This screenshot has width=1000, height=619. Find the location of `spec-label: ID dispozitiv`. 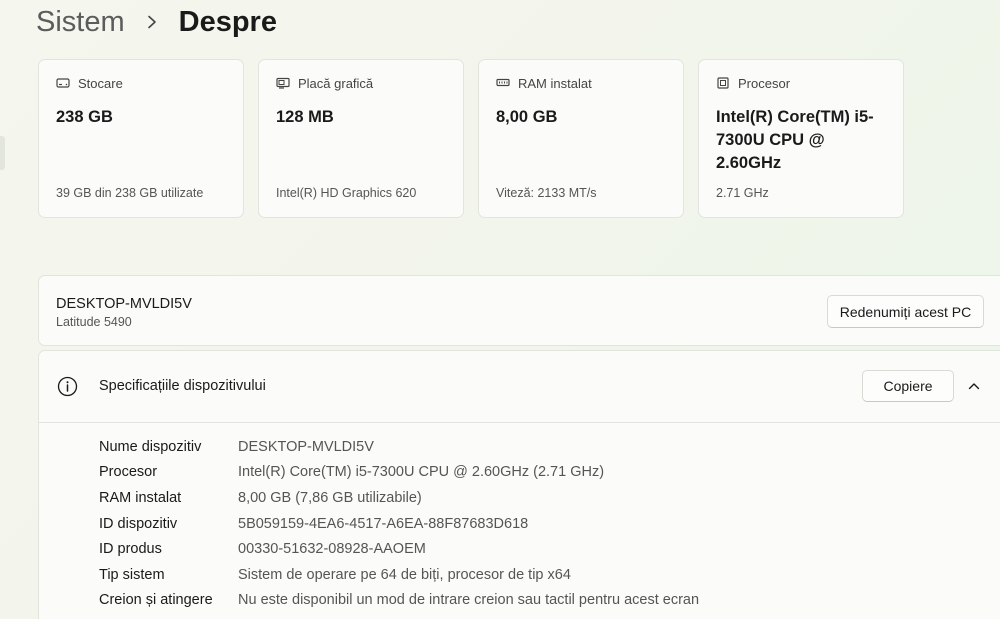

spec-label: ID dispozitiv is located at coordinates (138, 523).